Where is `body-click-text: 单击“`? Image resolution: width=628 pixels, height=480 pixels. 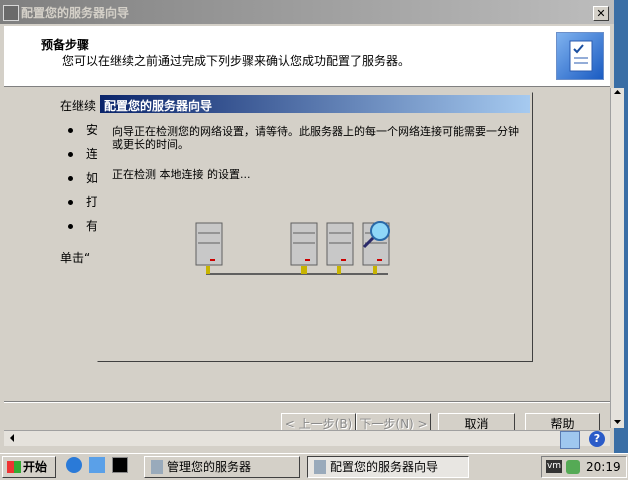
body-click-text: 单击“ is located at coordinates (75, 258).